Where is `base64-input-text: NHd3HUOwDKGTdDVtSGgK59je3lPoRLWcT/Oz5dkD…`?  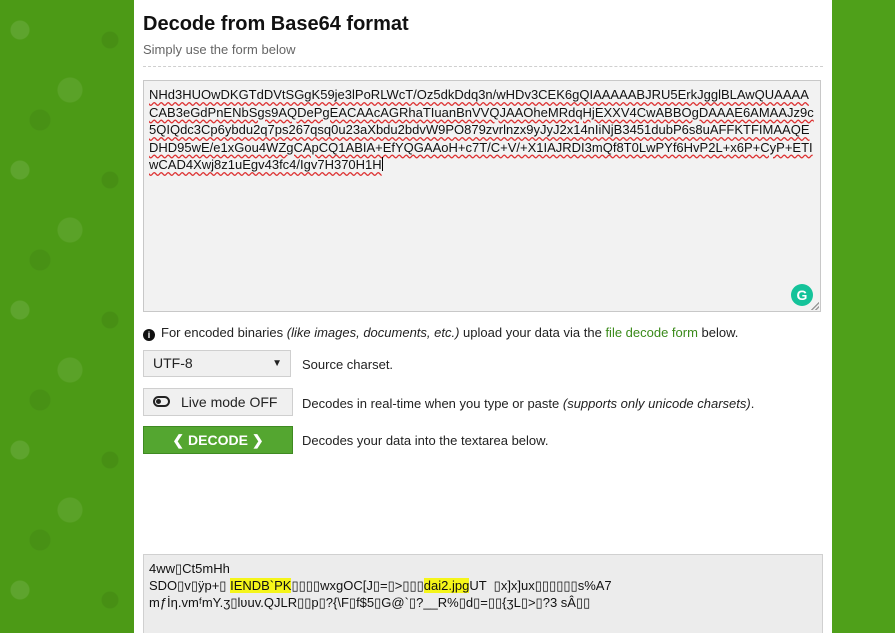 base64-input-text: NHd3HUOwDKGTdDVtSGgK59je3lPoRLWcT/Oz5dkD… is located at coordinates (483, 130).